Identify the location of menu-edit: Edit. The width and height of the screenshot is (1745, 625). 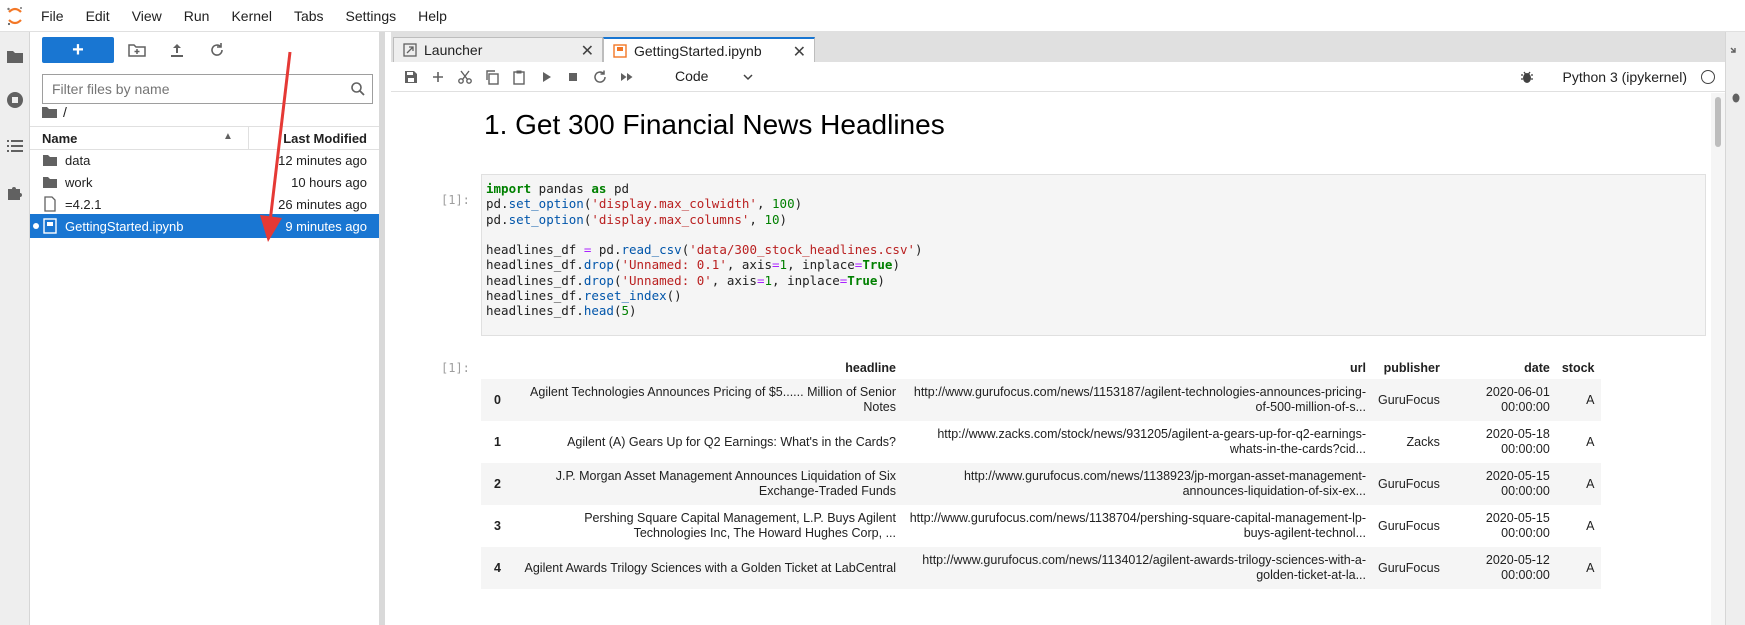
(98, 16).